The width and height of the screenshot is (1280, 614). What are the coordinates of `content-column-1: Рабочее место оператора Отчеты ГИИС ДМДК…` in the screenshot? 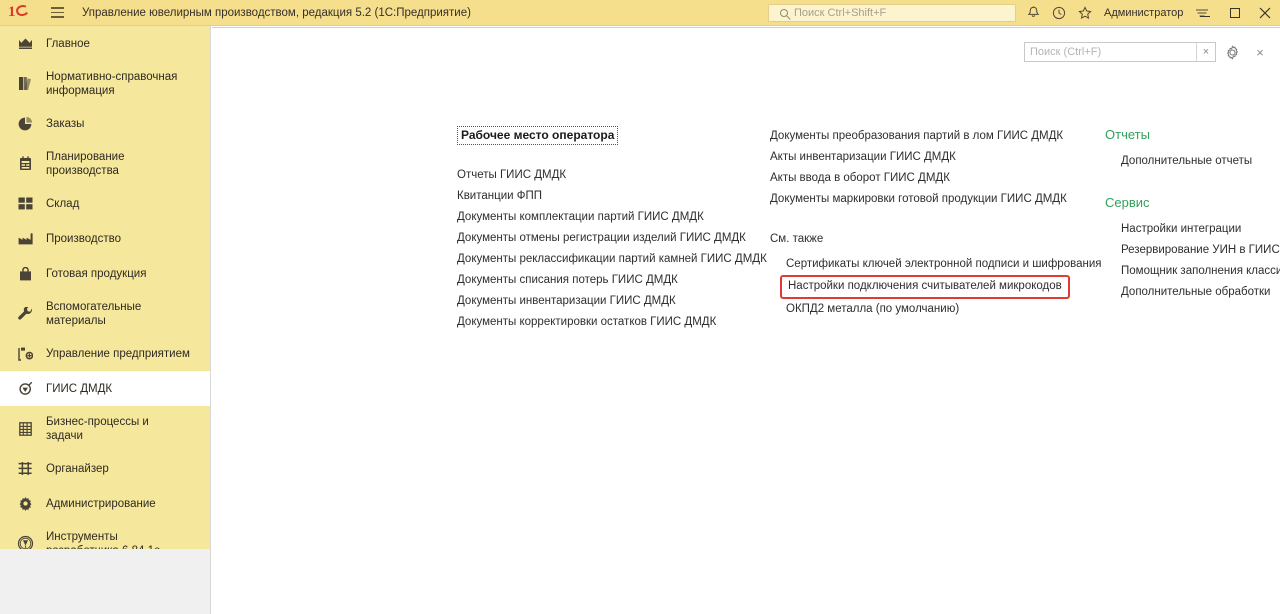 It's located at (612, 229).